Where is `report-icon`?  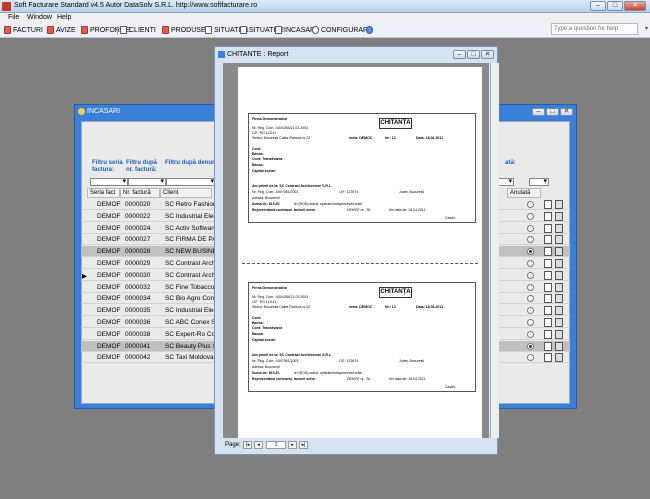
report-icon is located at coordinates (208, 30).